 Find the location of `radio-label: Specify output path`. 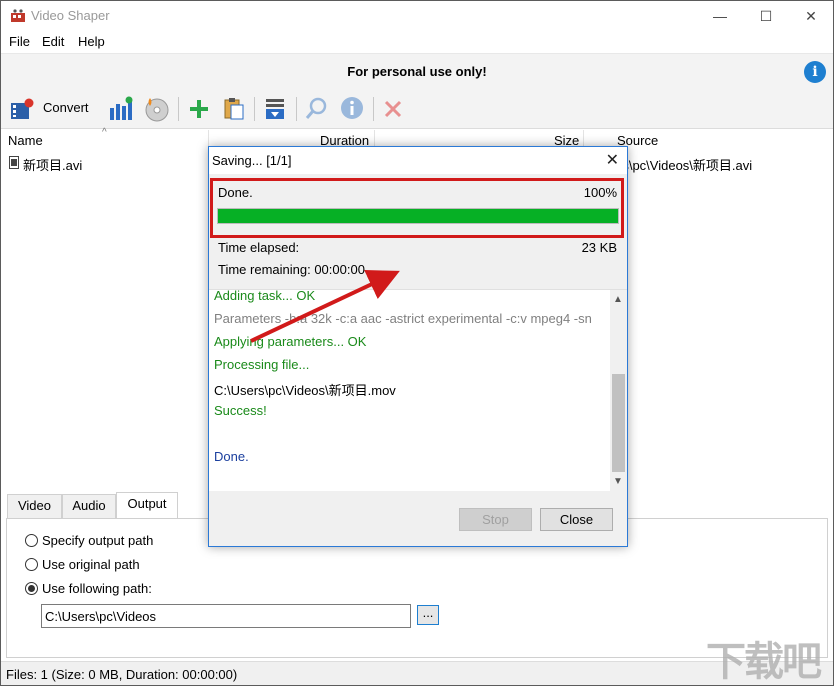

radio-label: Specify output path is located at coordinates (98, 540).